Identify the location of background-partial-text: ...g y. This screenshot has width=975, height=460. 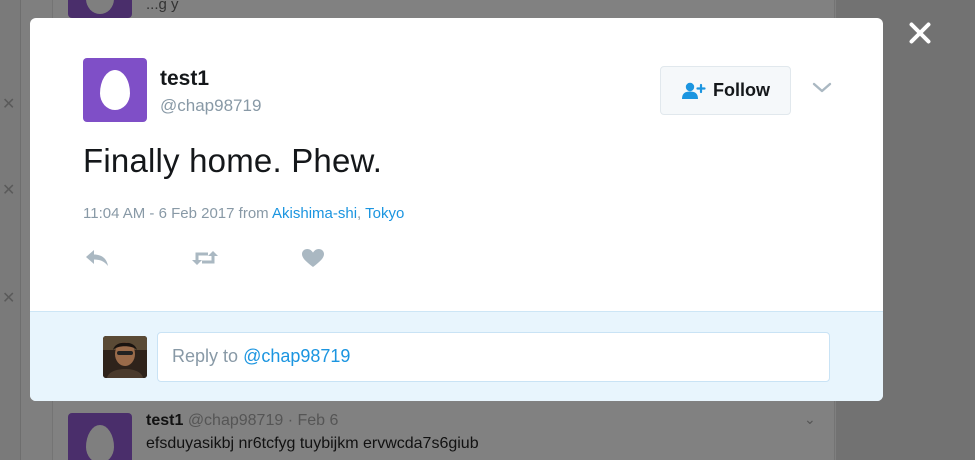
(162, 6).